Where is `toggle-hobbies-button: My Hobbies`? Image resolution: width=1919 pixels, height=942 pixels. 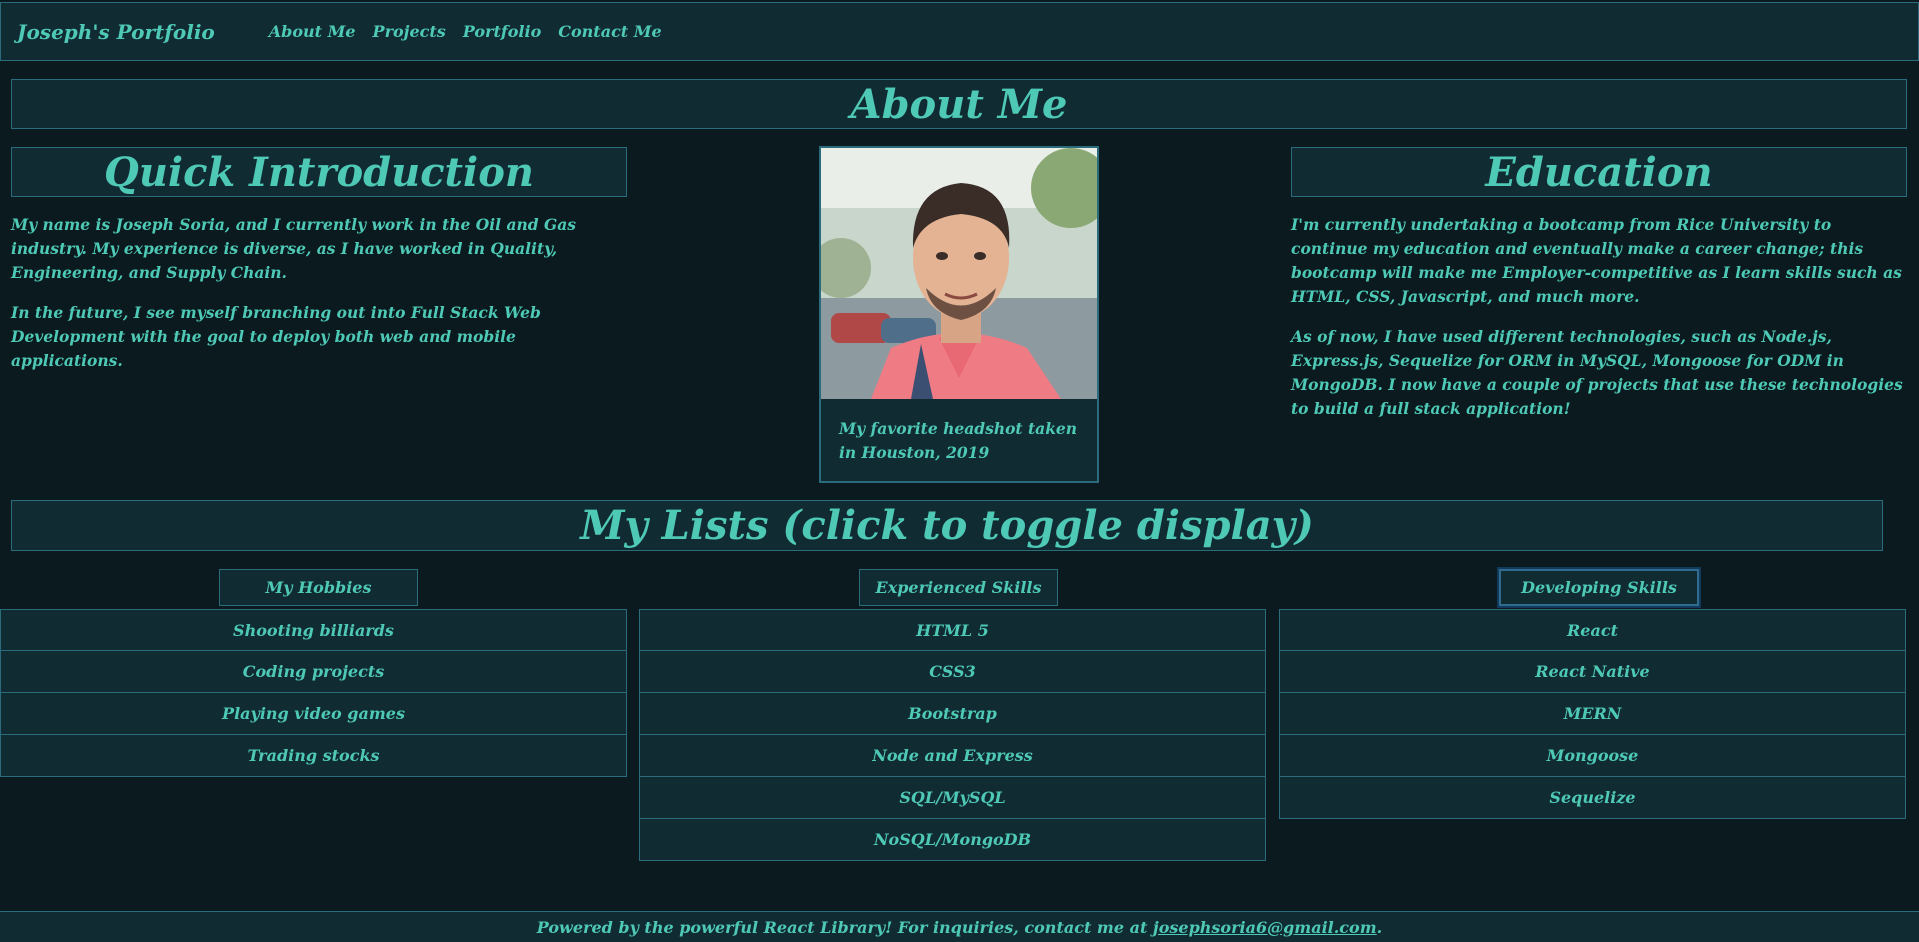 toggle-hobbies-button: My Hobbies is located at coordinates (318, 587).